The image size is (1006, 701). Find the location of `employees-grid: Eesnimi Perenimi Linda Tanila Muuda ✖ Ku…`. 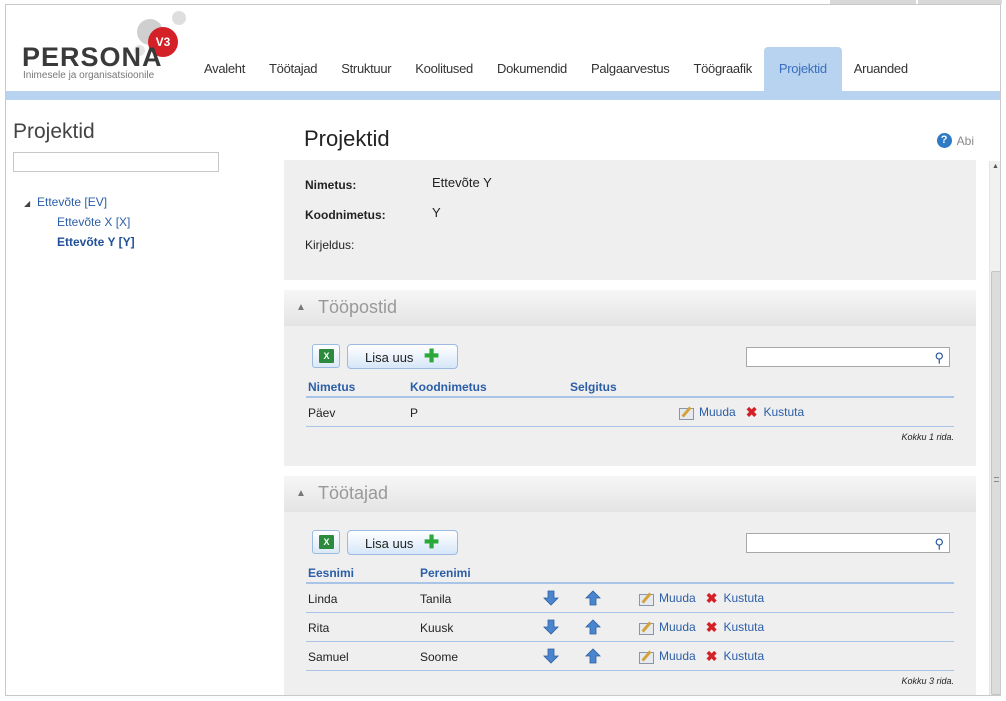

employees-grid: Eesnimi Perenimi Linda Tanila Muuda ✖ Ku… is located at coordinates (630, 626).